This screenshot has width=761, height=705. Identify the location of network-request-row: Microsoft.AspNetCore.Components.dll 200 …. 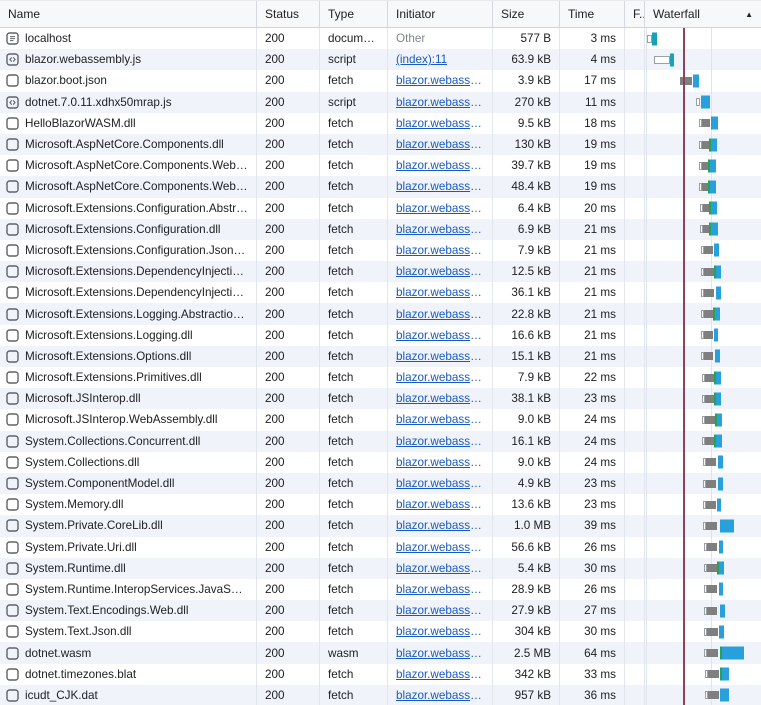
(380, 144).